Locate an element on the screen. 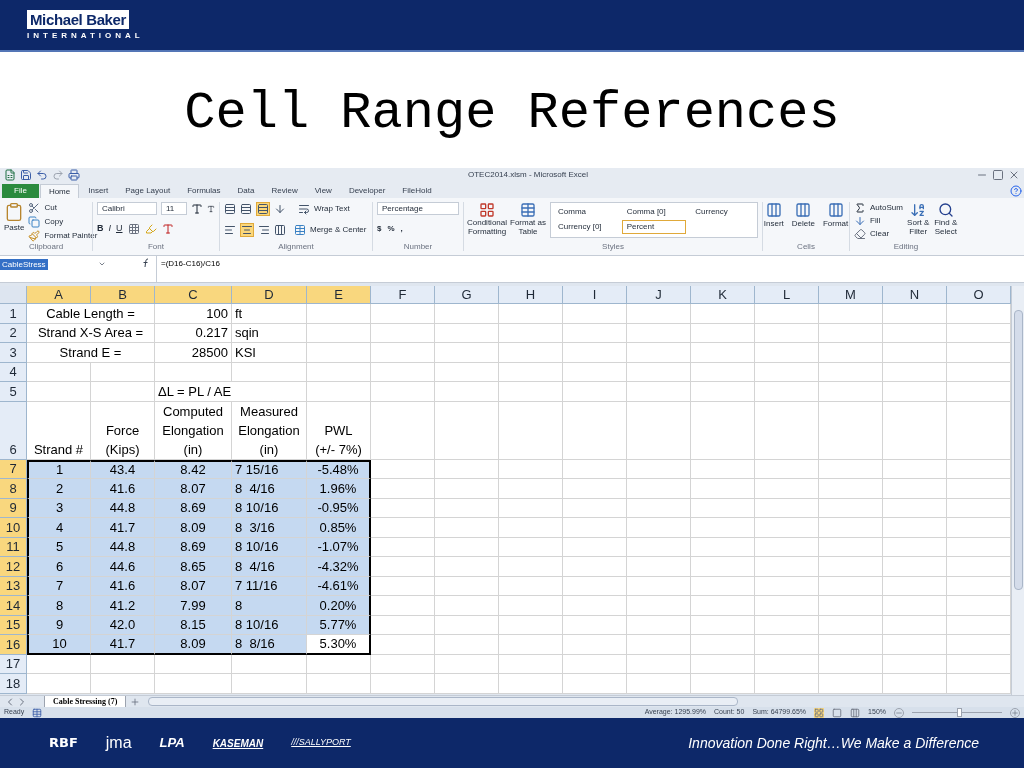  cell-style-item: Comma is located at coordinates (585, 212).